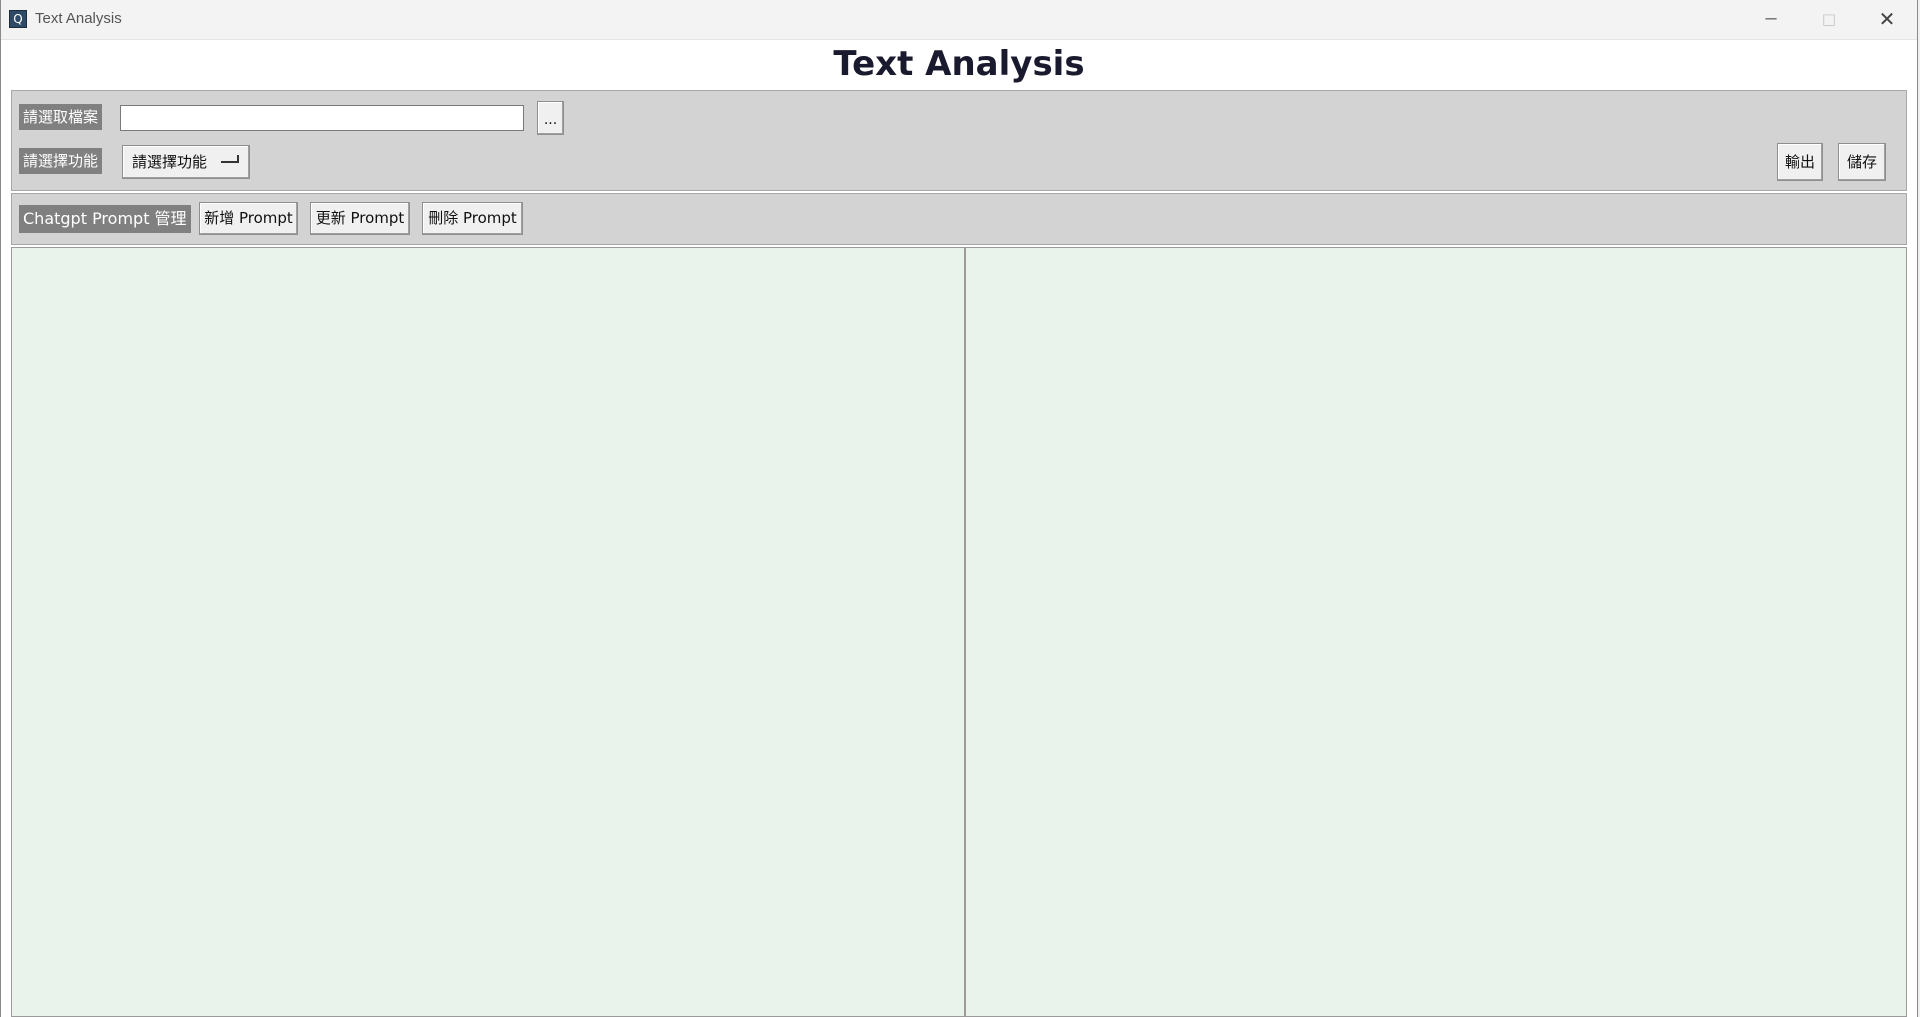  I want to click on title-bar: Q Text Analysis ─ □ ✕, so click(959, 20).